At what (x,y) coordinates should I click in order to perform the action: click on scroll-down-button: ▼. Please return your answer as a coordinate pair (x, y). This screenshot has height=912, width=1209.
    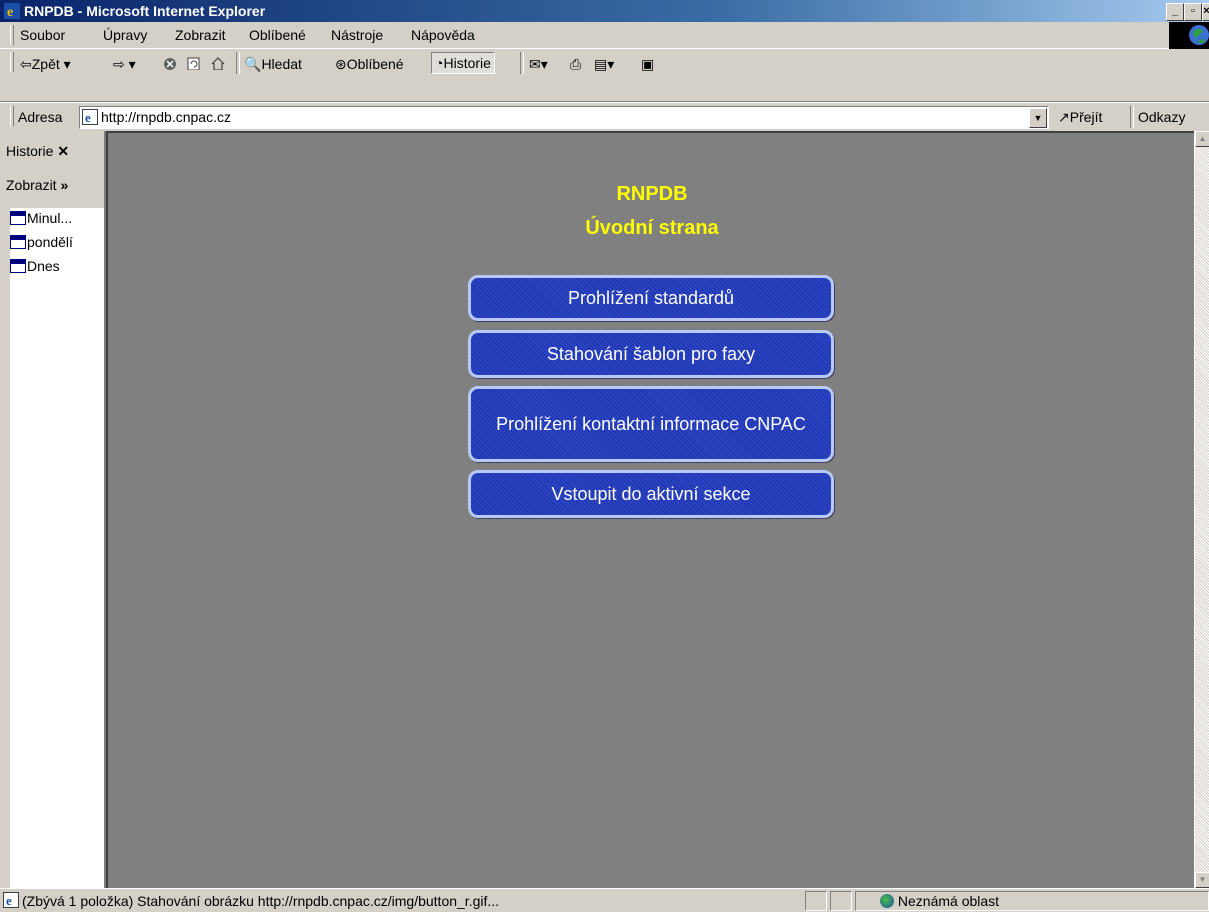
    Looking at the image, I should click on (1202, 880).